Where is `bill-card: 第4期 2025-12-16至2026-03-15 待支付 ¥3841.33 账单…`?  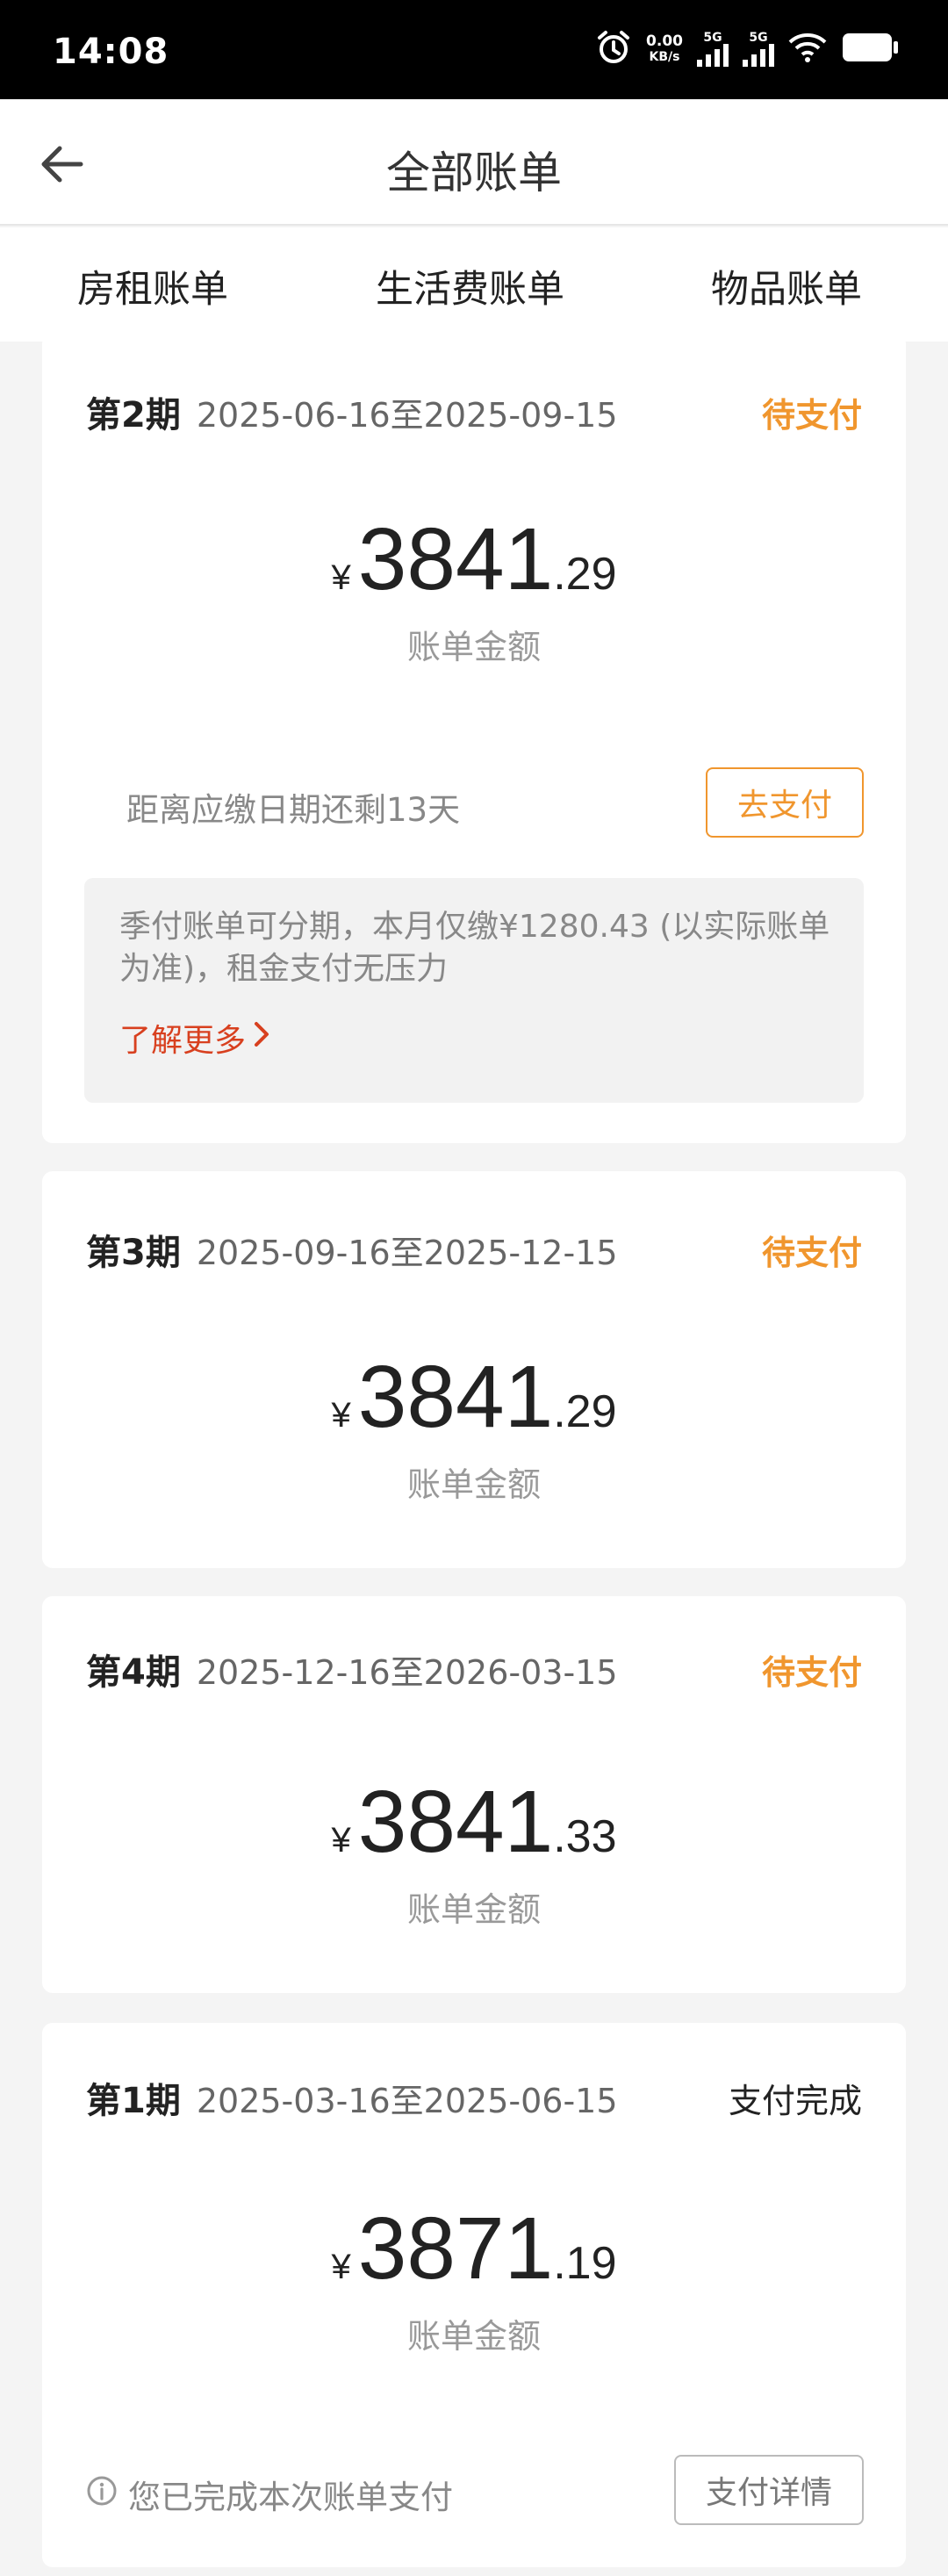 bill-card: 第4期 2025-12-16至2026-03-15 待支付 ¥3841.33 账单… is located at coordinates (474, 1794).